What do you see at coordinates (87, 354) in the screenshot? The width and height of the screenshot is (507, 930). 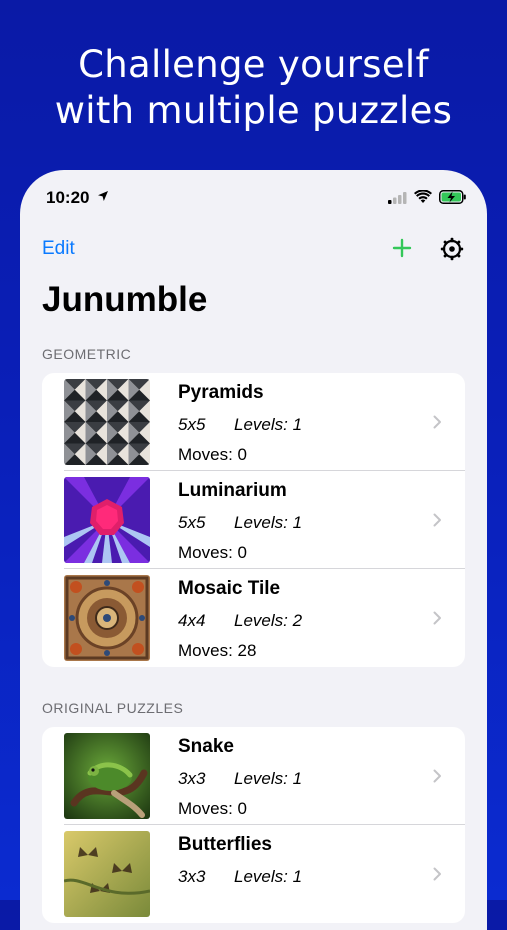 I see `section-header-geometric: GEOMETRIC` at bounding box center [87, 354].